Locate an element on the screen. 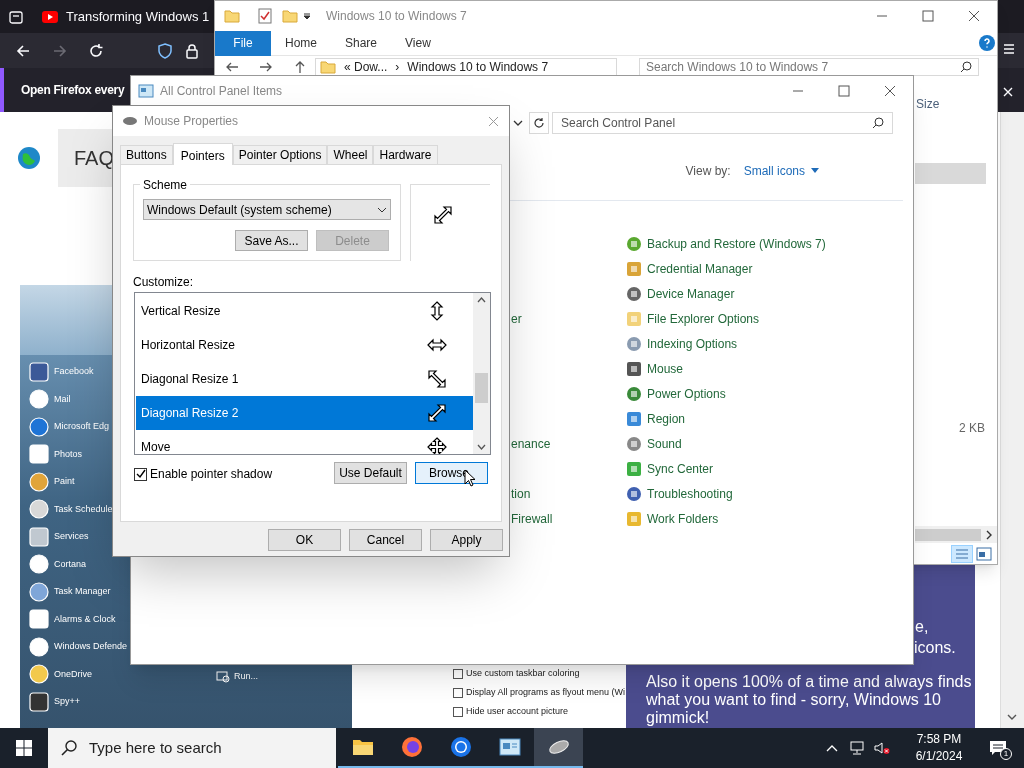 The height and width of the screenshot is (768, 1024). browser-tab: Transforming Windows 1 is located at coordinates (124, 16).